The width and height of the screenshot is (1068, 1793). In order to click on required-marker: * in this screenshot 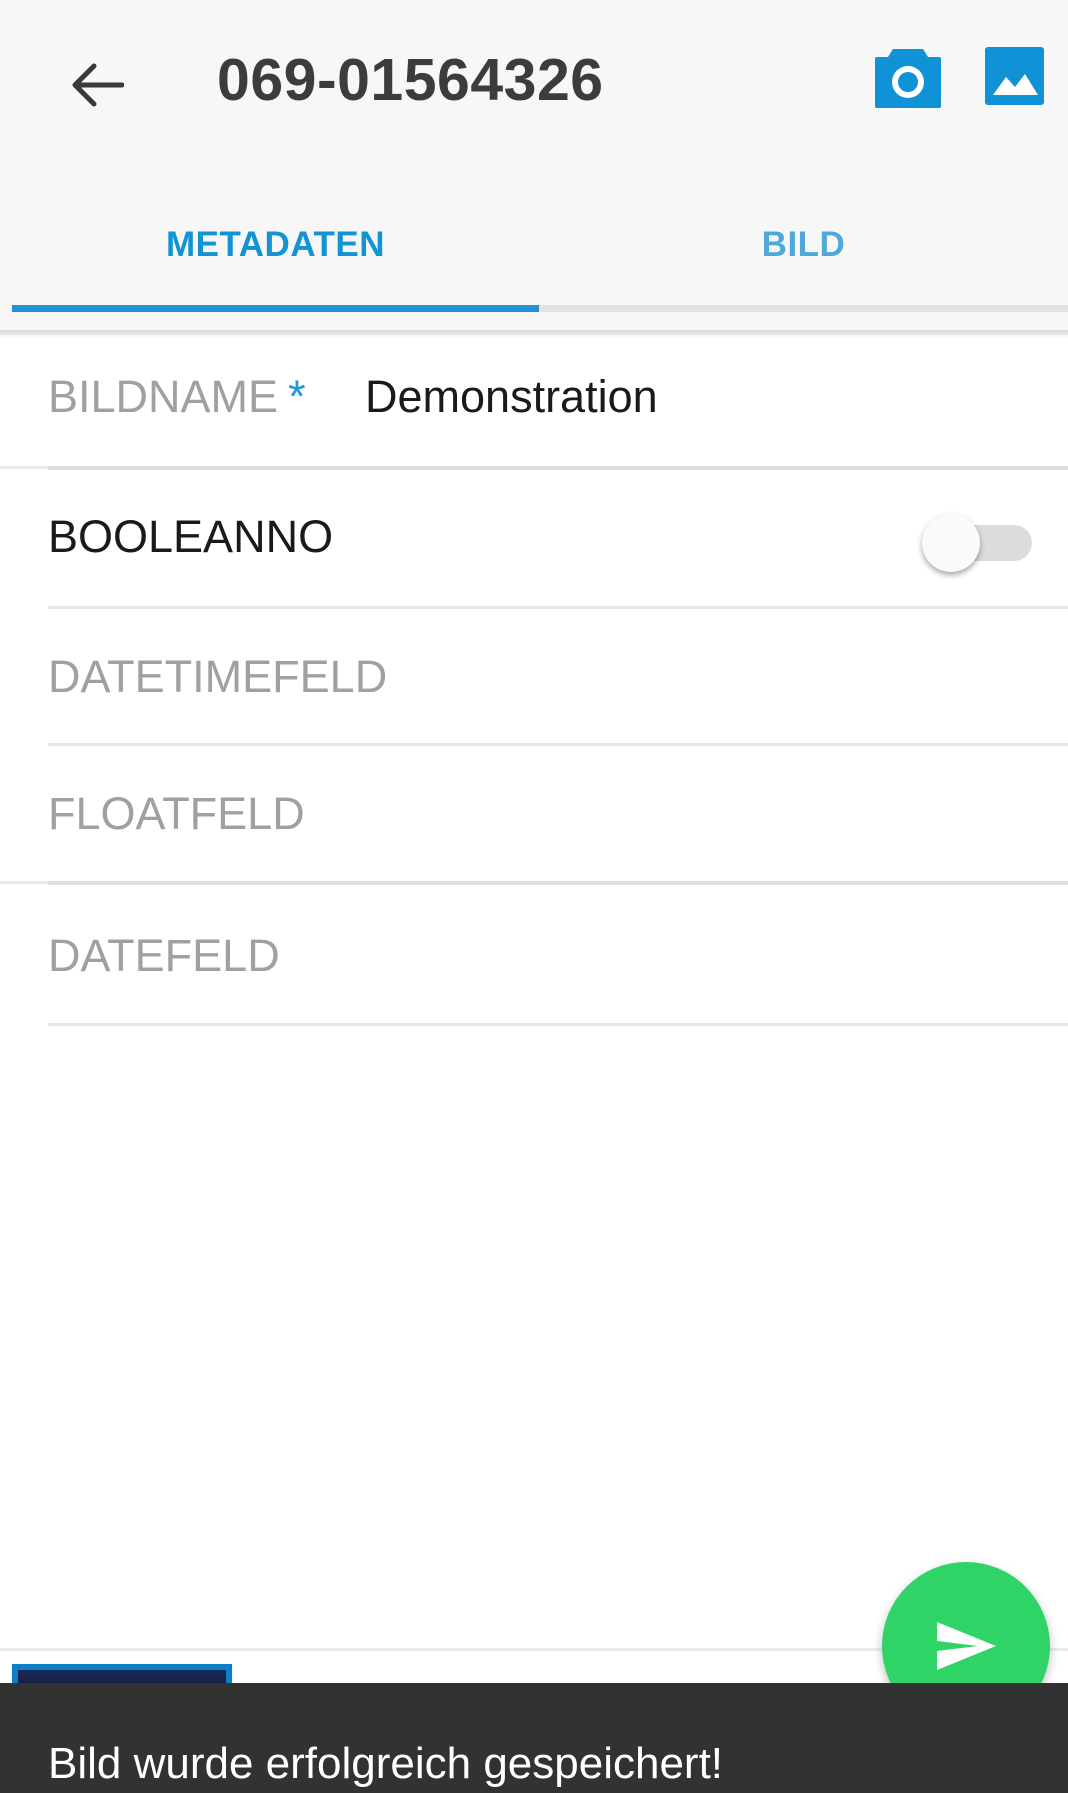, I will do `click(297, 396)`.